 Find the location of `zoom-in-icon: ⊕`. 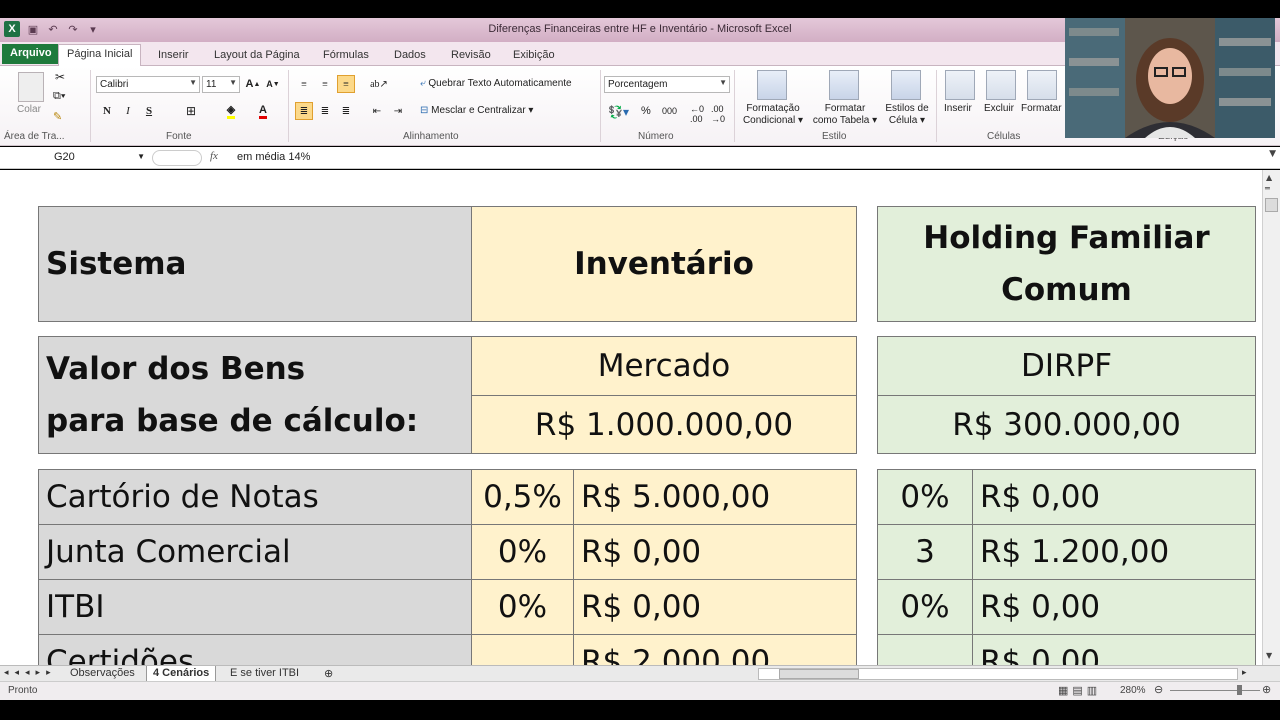

zoom-in-icon: ⊕ is located at coordinates (1266, 689).